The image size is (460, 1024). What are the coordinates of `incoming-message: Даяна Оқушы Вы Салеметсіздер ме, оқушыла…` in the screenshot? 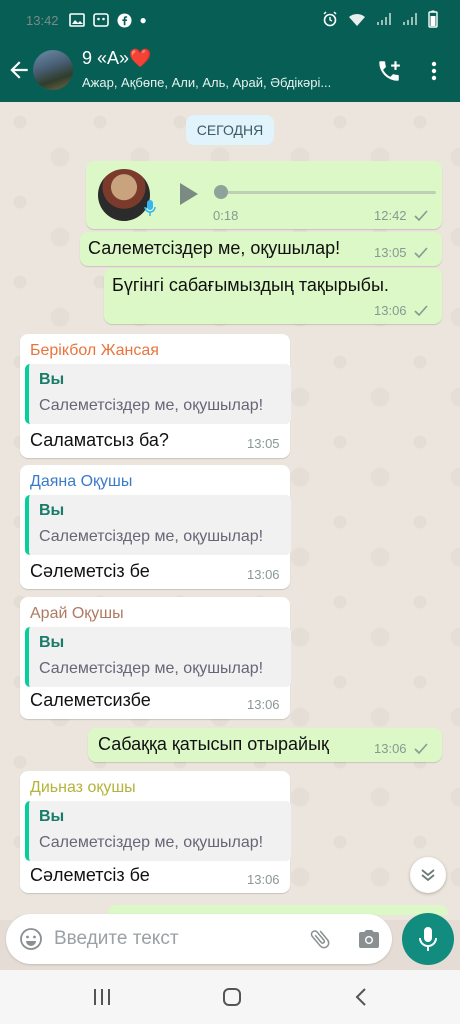 It's located at (155, 527).